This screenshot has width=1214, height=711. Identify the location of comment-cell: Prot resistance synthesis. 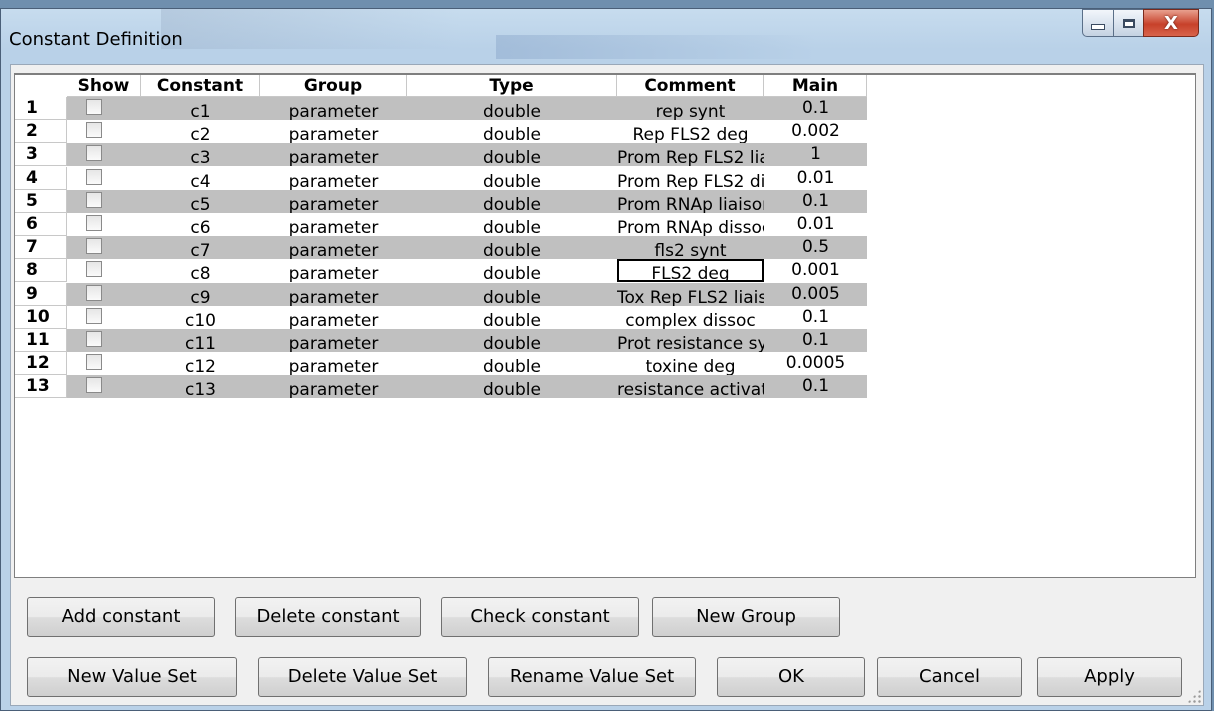
(690, 340).